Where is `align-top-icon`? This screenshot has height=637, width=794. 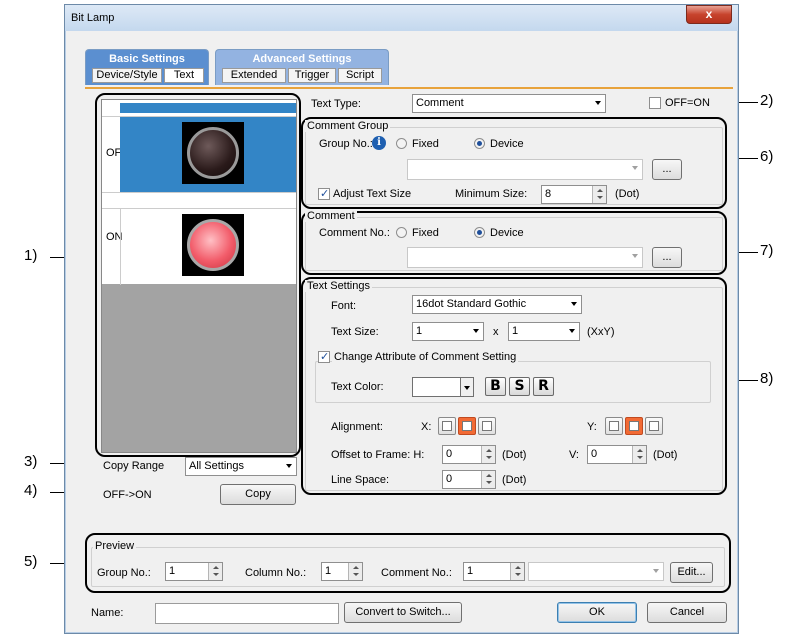 align-top-icon is located at coordinates (614, 426).